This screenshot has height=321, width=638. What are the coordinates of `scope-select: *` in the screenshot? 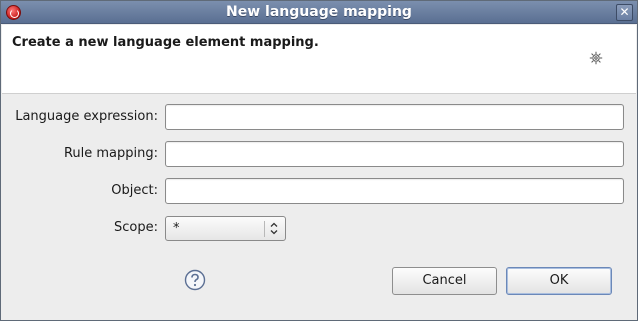 It's located at (225, 228).